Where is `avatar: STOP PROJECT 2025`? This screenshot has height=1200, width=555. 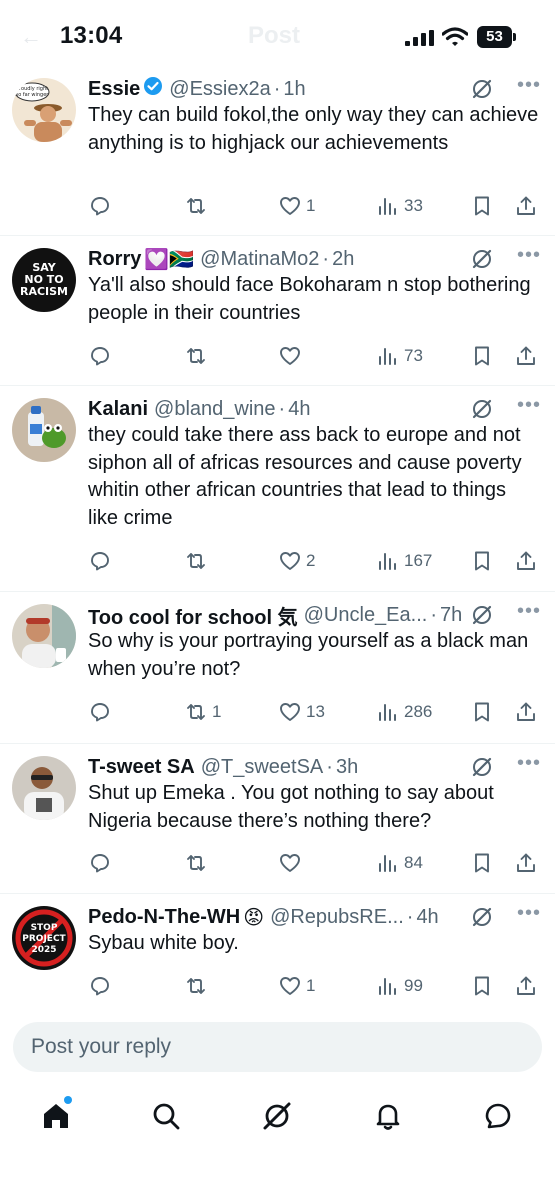
avatar: STOP PROJECT 2025 is located at coordinates (44, 938).